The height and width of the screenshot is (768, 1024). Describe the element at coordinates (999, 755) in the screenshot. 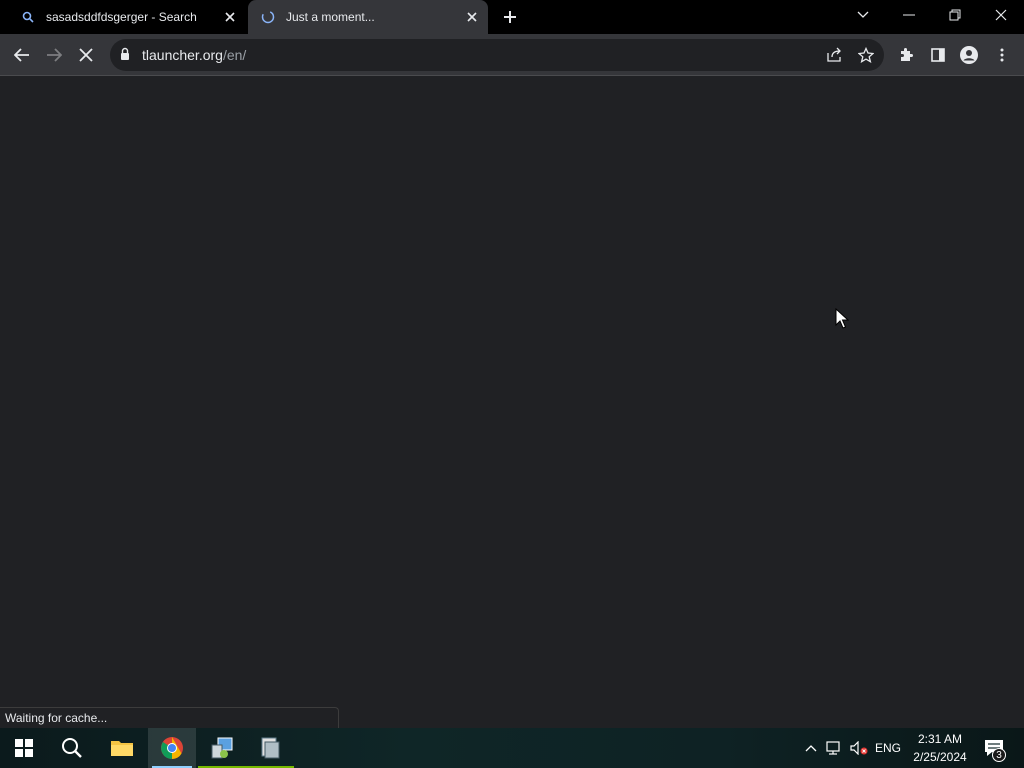

I see `notification-count-badge: 3` at that location.